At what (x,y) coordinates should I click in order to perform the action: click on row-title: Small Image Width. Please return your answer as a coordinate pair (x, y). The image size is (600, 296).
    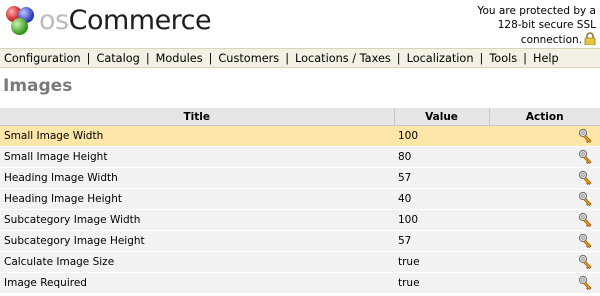
    Looking at the image, I should click on (197, 136).